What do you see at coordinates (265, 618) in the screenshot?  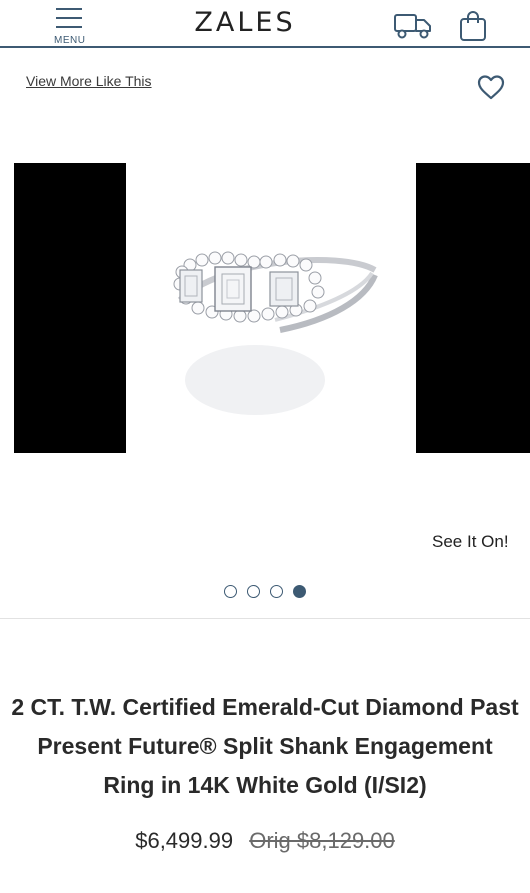 I see `section-divider` at bounding box center [265, 618].